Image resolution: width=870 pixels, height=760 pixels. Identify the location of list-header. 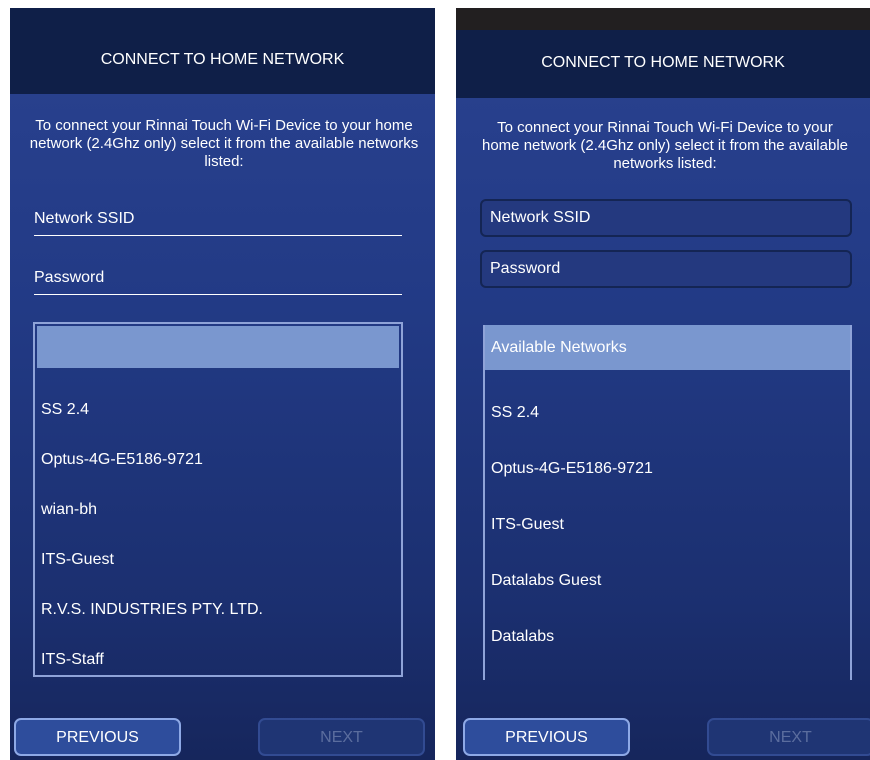
(218, 347).